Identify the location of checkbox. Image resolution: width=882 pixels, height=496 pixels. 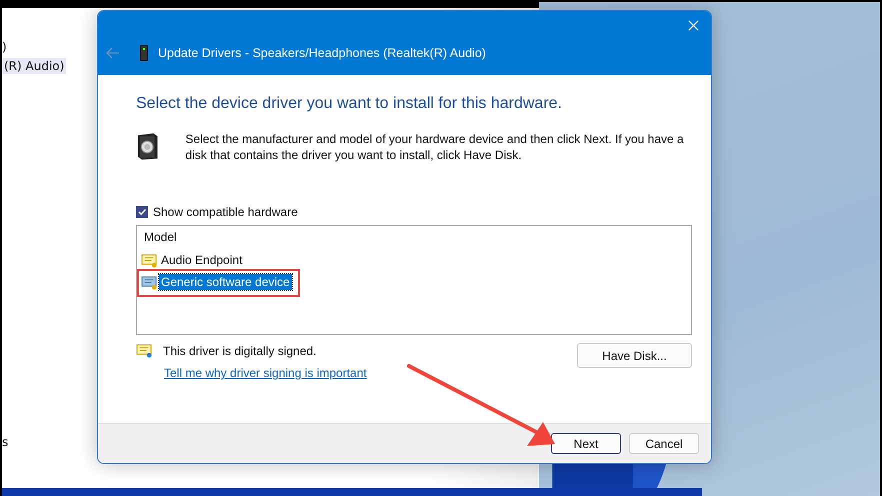
(142, 212).